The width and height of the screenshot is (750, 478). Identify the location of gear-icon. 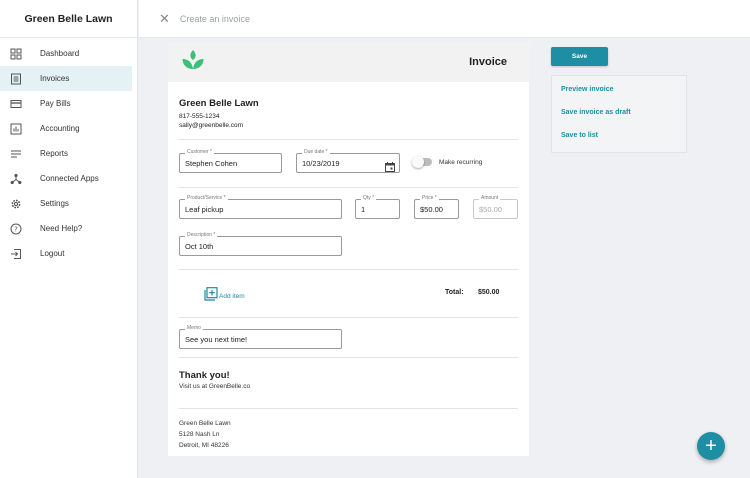
(16, 204).